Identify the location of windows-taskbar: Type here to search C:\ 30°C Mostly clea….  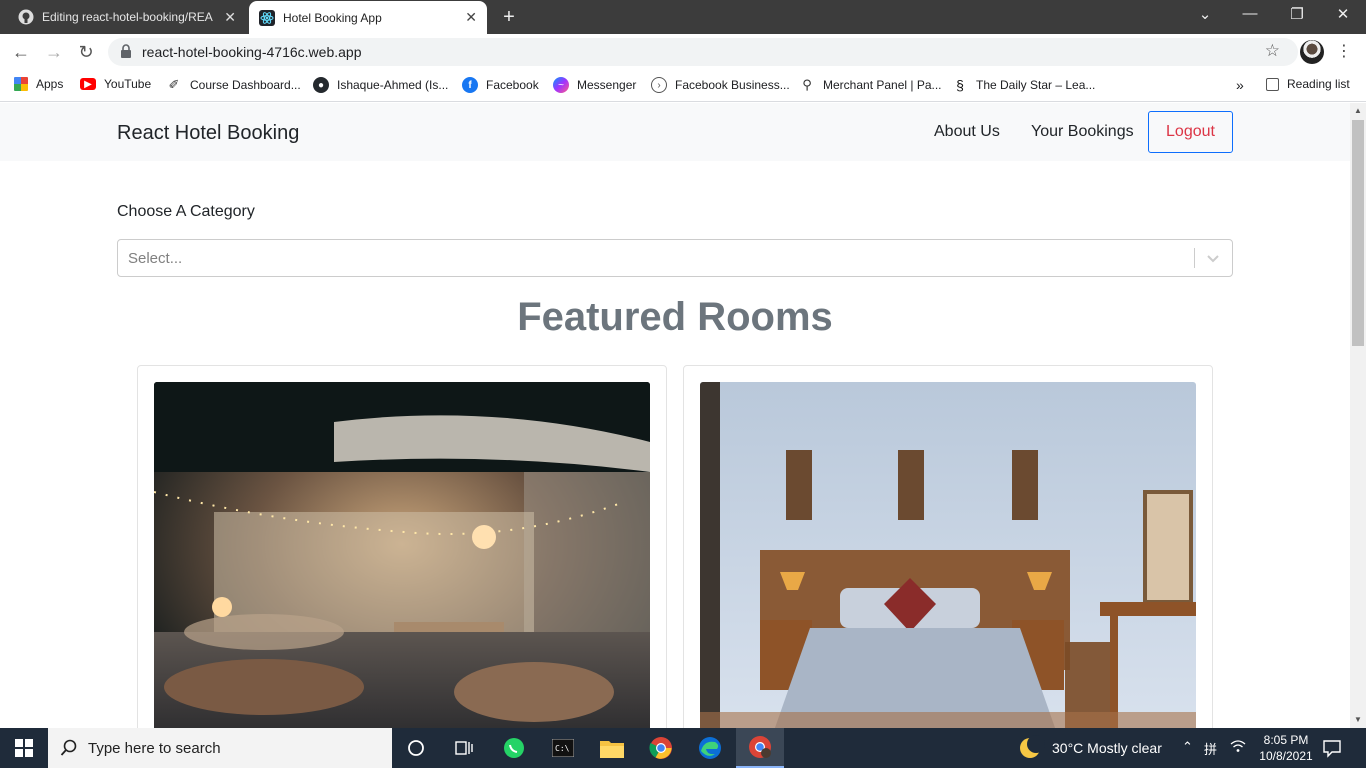
(683, 748).